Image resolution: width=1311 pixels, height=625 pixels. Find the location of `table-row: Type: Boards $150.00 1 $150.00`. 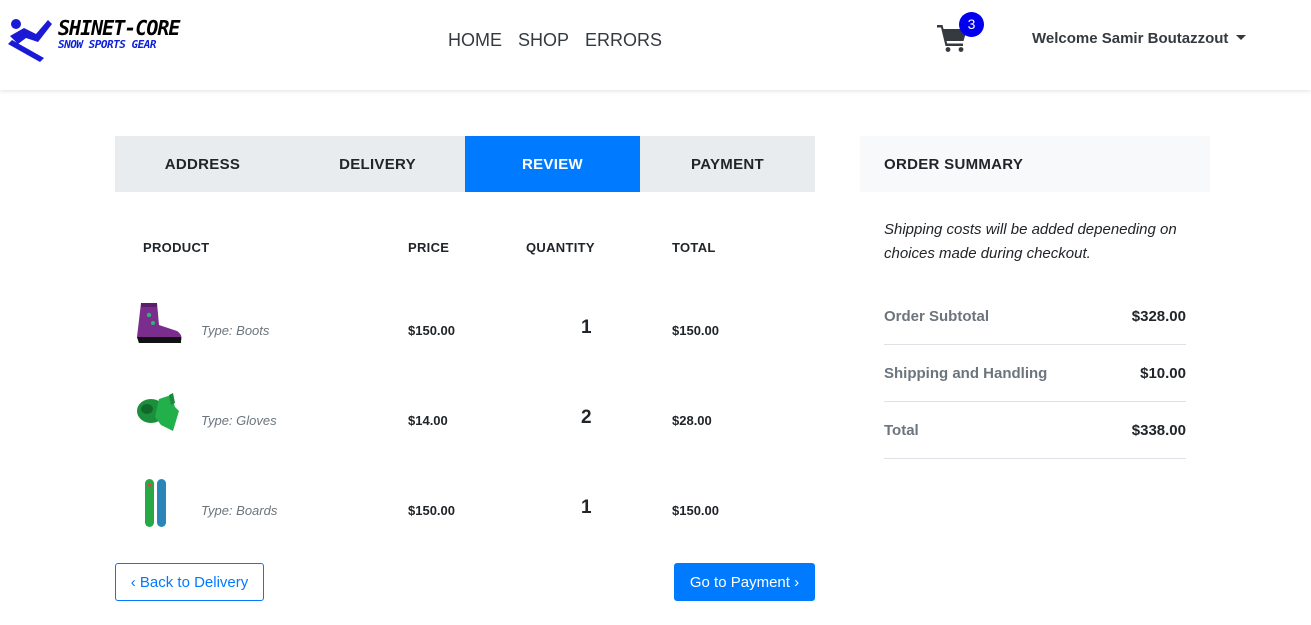

table-row: Type: Boards $150.00 1 $150.00 is located at coordinates (465, 524).